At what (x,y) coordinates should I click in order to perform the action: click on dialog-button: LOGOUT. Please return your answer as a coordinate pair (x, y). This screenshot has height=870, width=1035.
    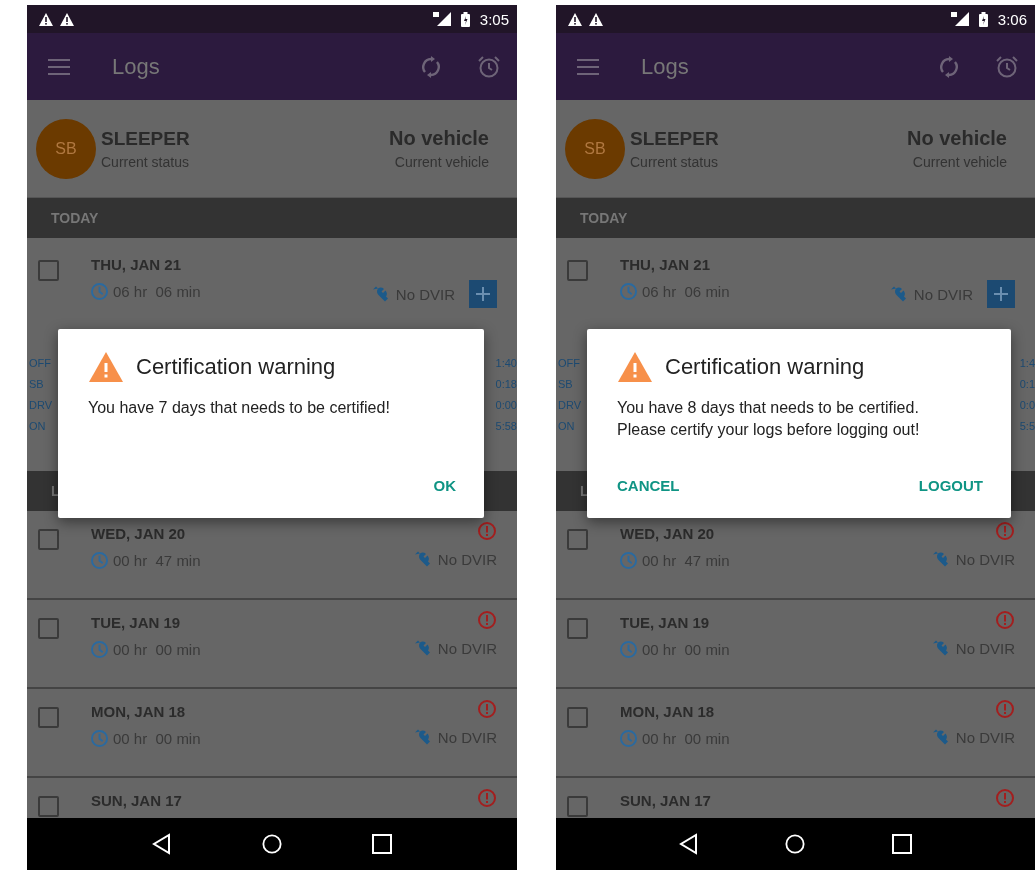
    Looking at the image, I should click on (950, 485).